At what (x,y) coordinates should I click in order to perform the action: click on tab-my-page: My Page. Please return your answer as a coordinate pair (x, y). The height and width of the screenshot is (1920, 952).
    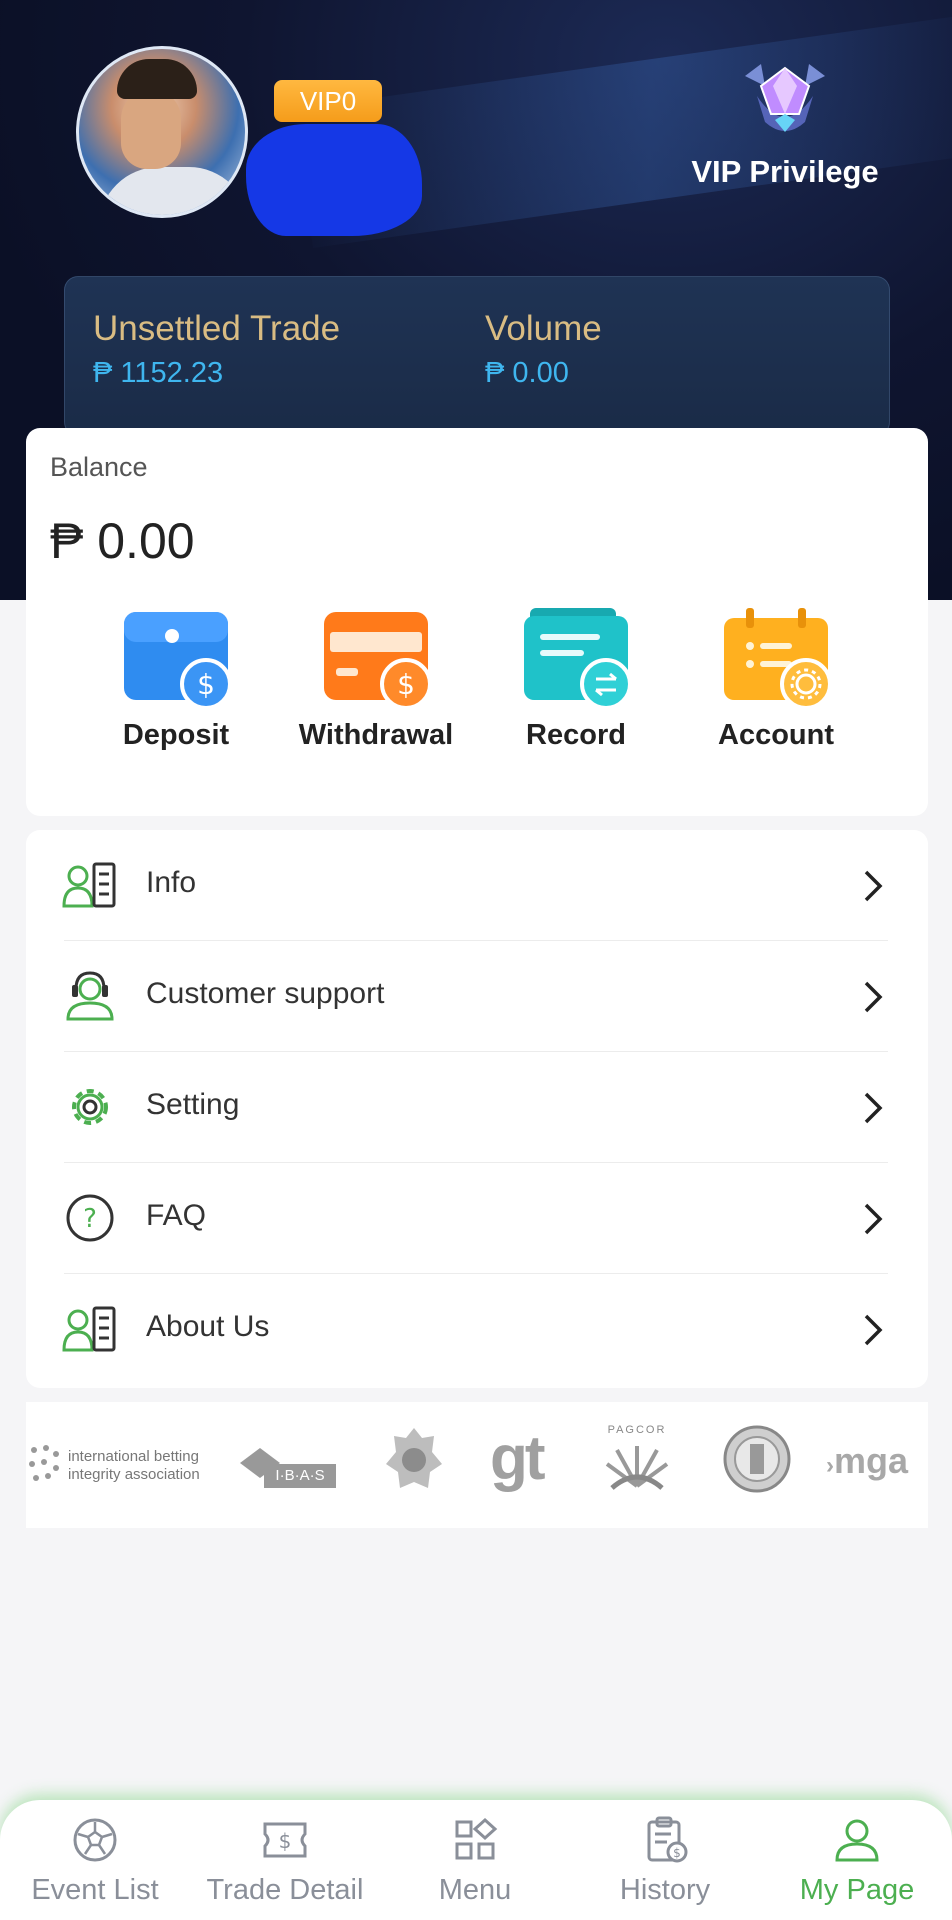
    Looking at the image, I should click on (857, 1861).